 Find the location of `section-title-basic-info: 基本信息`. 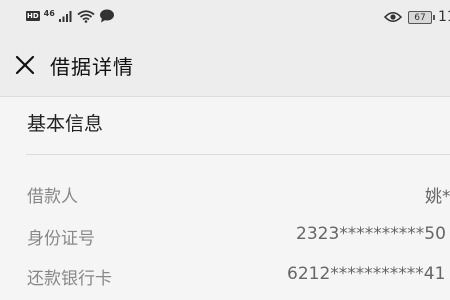

section-title-basic-info: 基本信息 is located at coordinates (65, 124).